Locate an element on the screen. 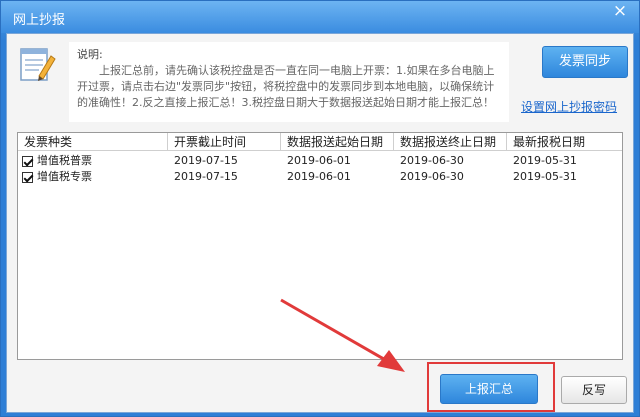 The image size is (640, 417). column-header-start-date: 数据报送起始日期 is located at coordinates (337, 142).